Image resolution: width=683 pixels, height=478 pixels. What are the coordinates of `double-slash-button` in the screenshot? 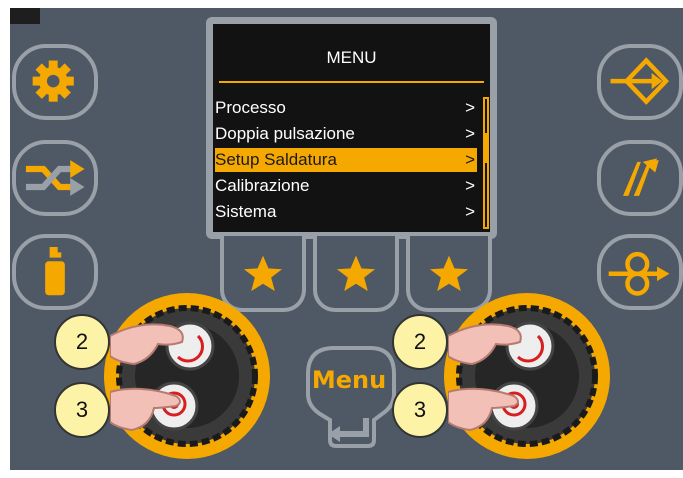 It's located at (640, 178).